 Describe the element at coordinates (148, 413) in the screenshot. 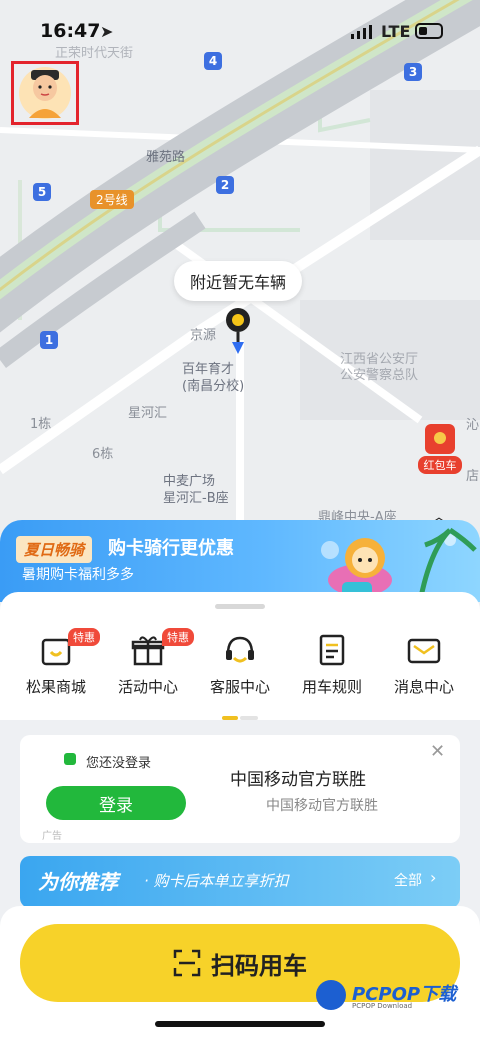

I see `map-label: 星河汇` at that location.